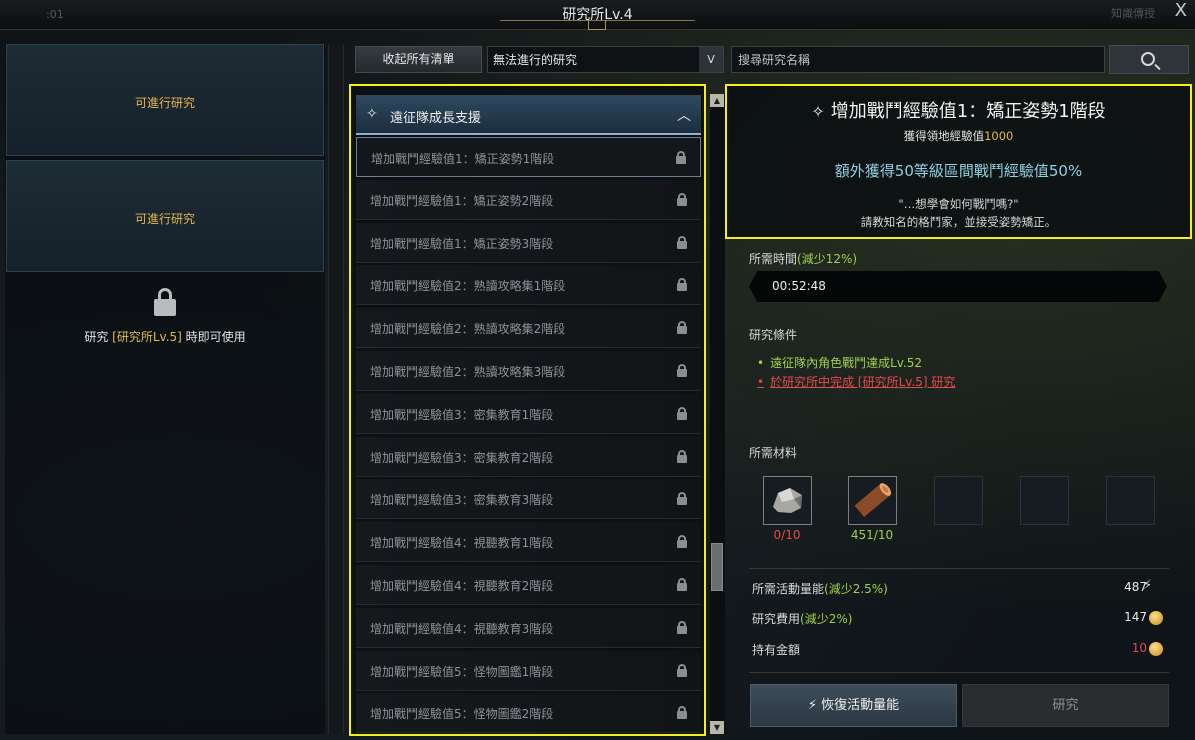  I want to click on research-list-item: 增加戰鬥經驗值2：熟讀攻略集3階段, so click(528, 371).